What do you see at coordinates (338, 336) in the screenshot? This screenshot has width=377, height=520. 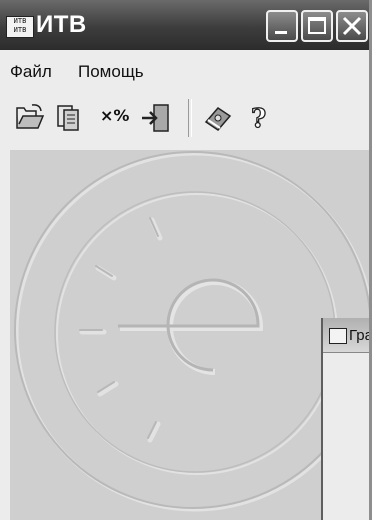 I see `child-app-icon` at bounding box center [338, 336].